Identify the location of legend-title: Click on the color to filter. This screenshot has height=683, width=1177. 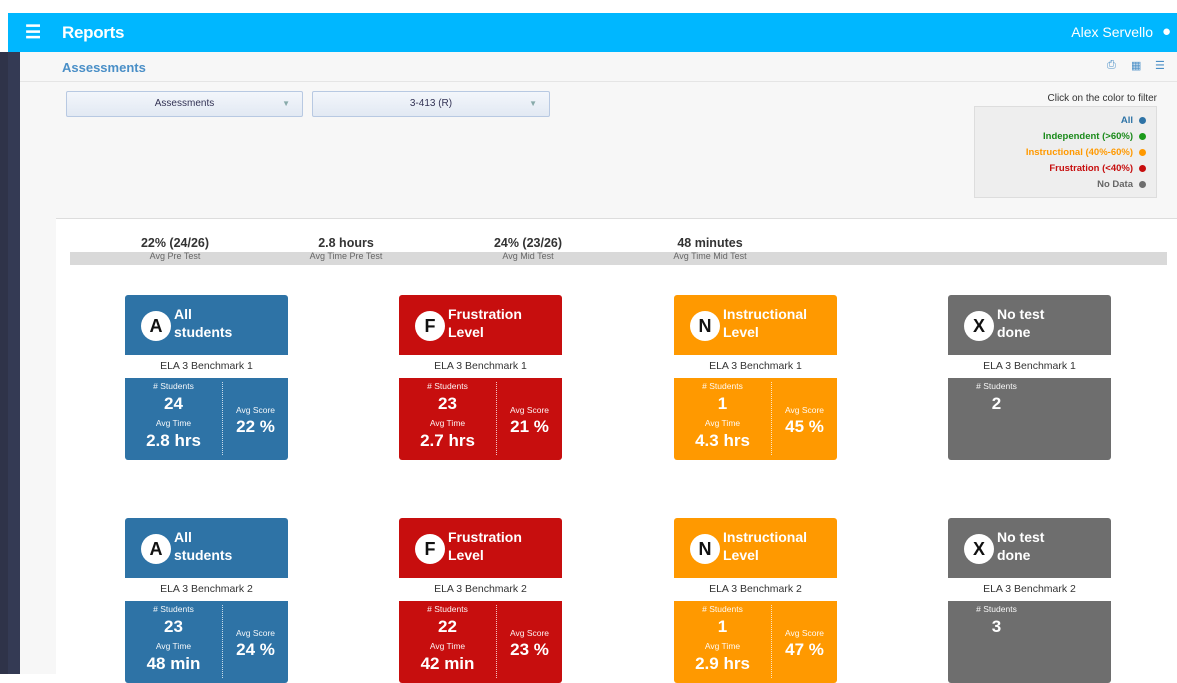
(1102, 98).